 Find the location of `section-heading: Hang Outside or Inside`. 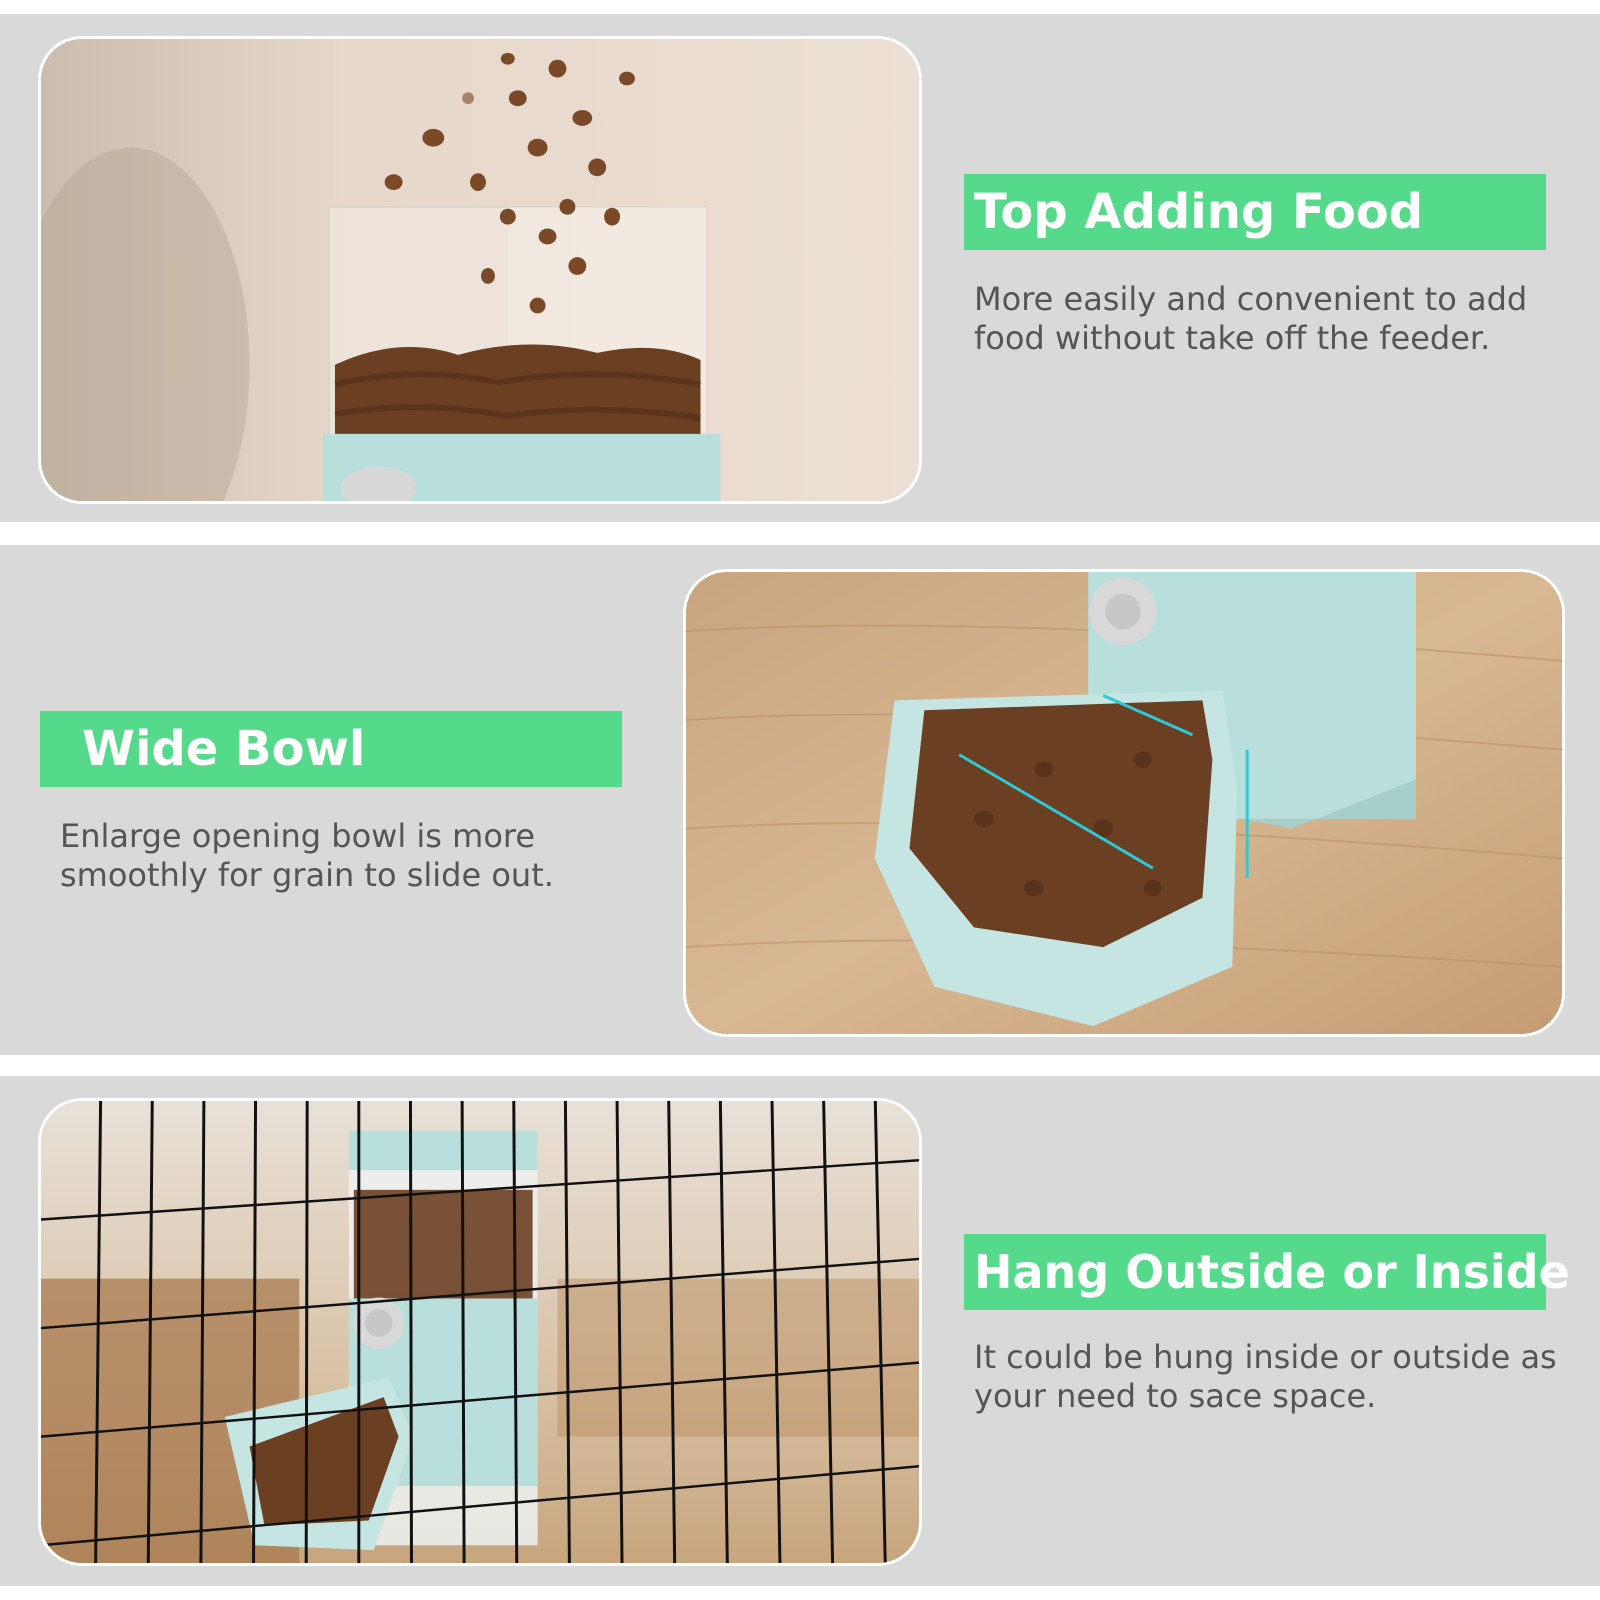

section-heading: Hang Outside or Inside is located at coordinates (1267, 1272).